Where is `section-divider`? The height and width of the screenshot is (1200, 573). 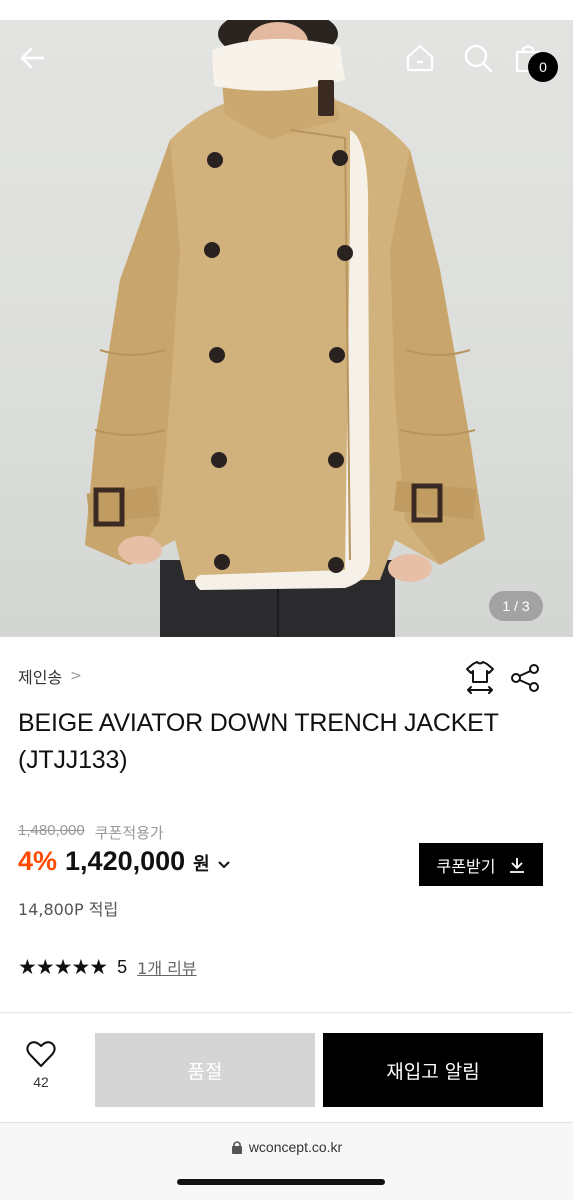
section-divider is located at coordinates (286, 1012).